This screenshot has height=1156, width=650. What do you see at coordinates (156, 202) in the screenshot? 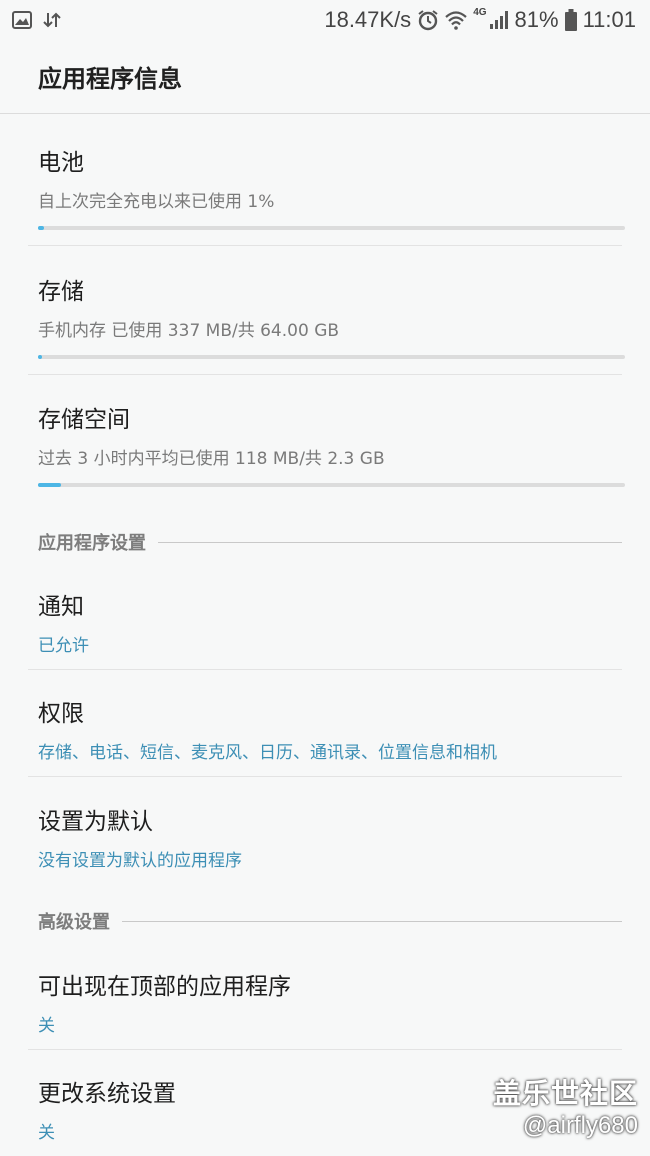
I see `battery-subtitle: 自上次完全充电以来已使用 1%` at bounding box center [156, 202].